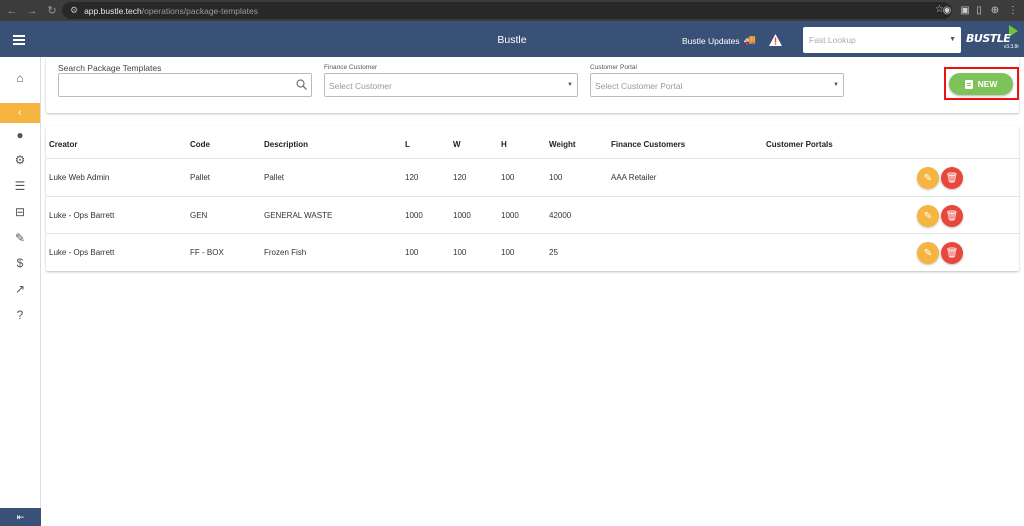 This screenshot has height=526, width=1024. I want to click on help-icon: ?, so click(20, 315).